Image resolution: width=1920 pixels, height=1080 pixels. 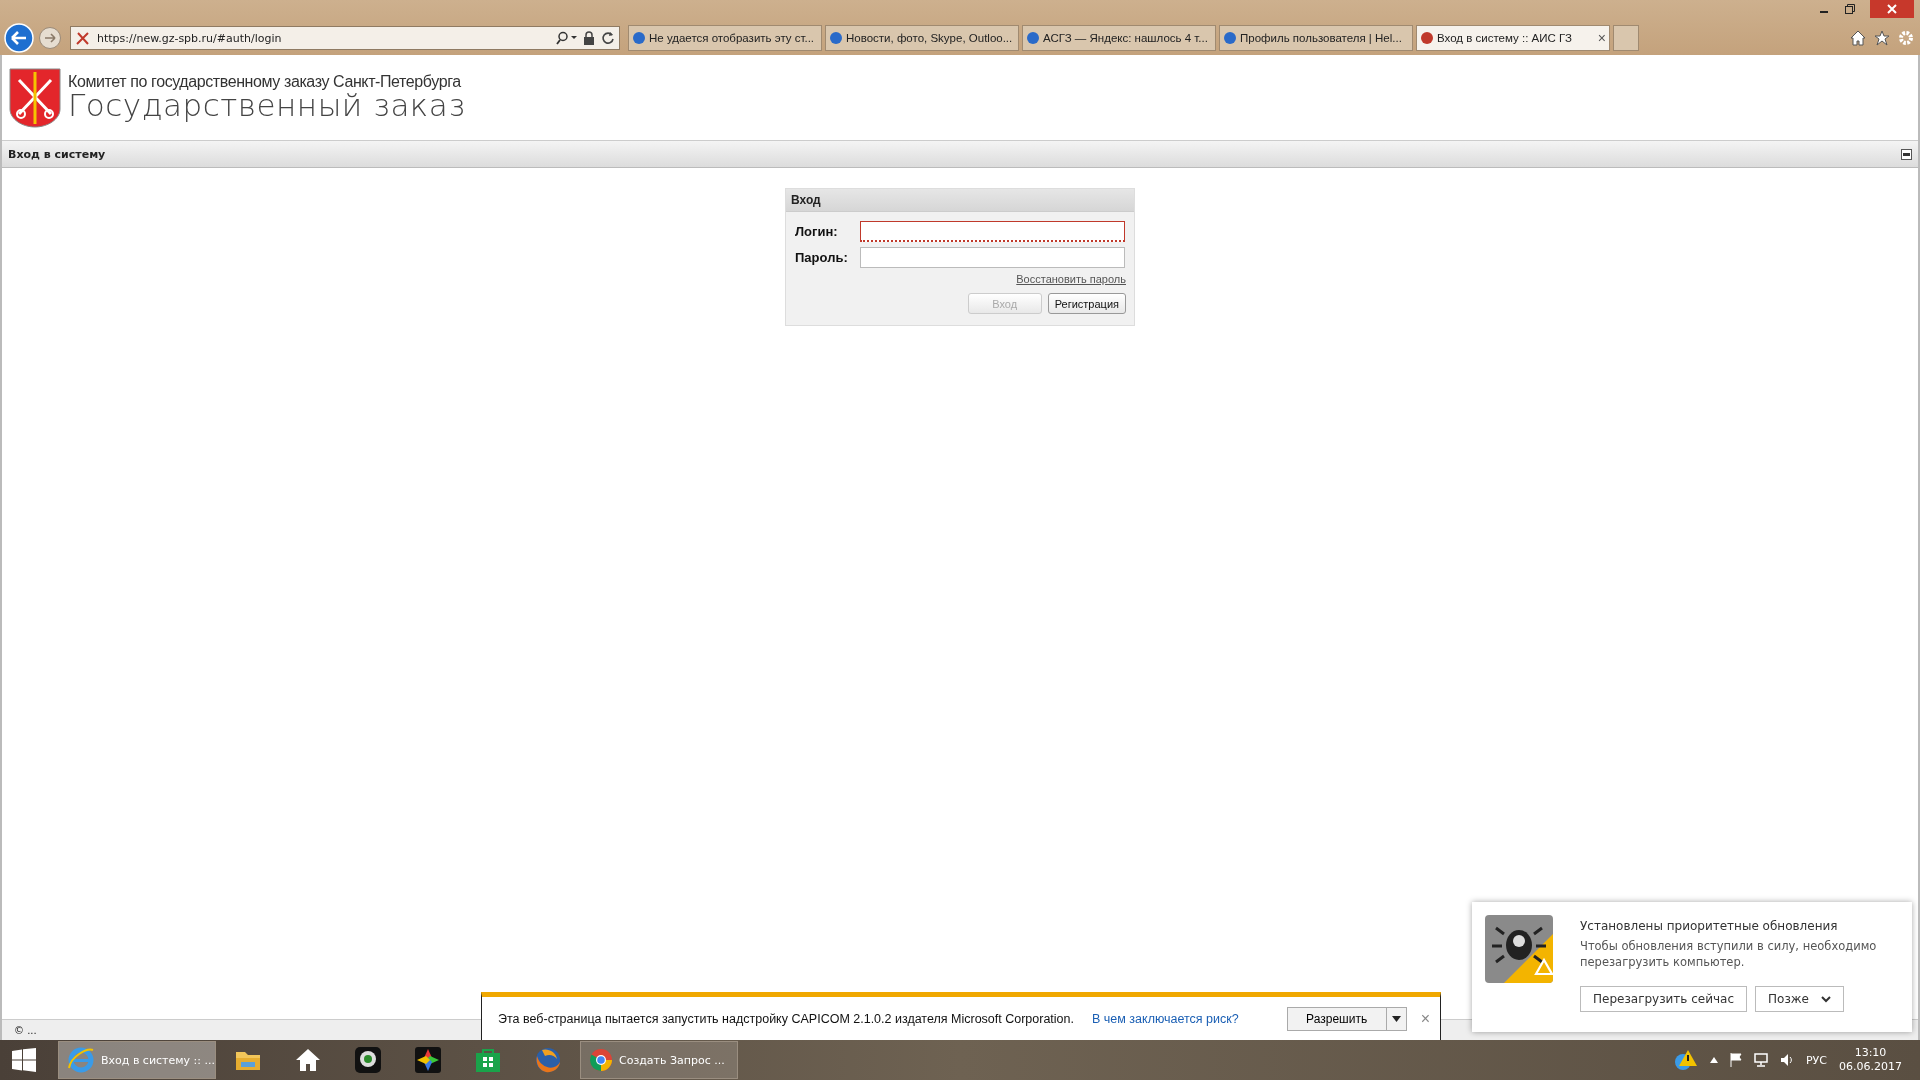 What do you see at coordinates (81, 1060) in the screenshot?
I see `e-logo-icon` at bounding box center [81, 1060].